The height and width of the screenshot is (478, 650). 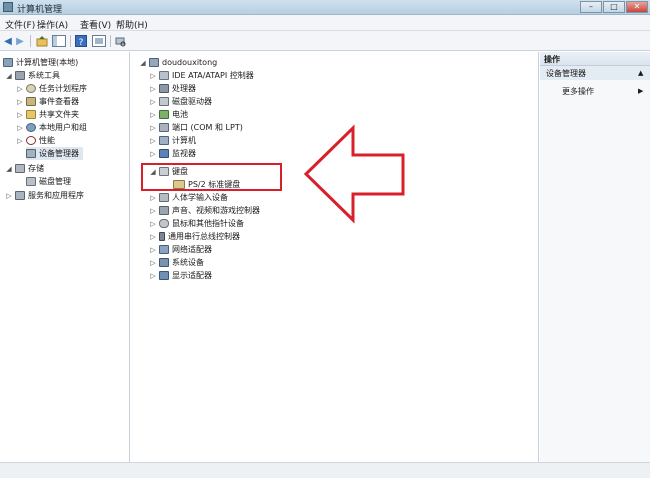 What do you see at coordinates (164, 140) in the screenshot?
I see `computer-icon` at bounding box center [164, 140].